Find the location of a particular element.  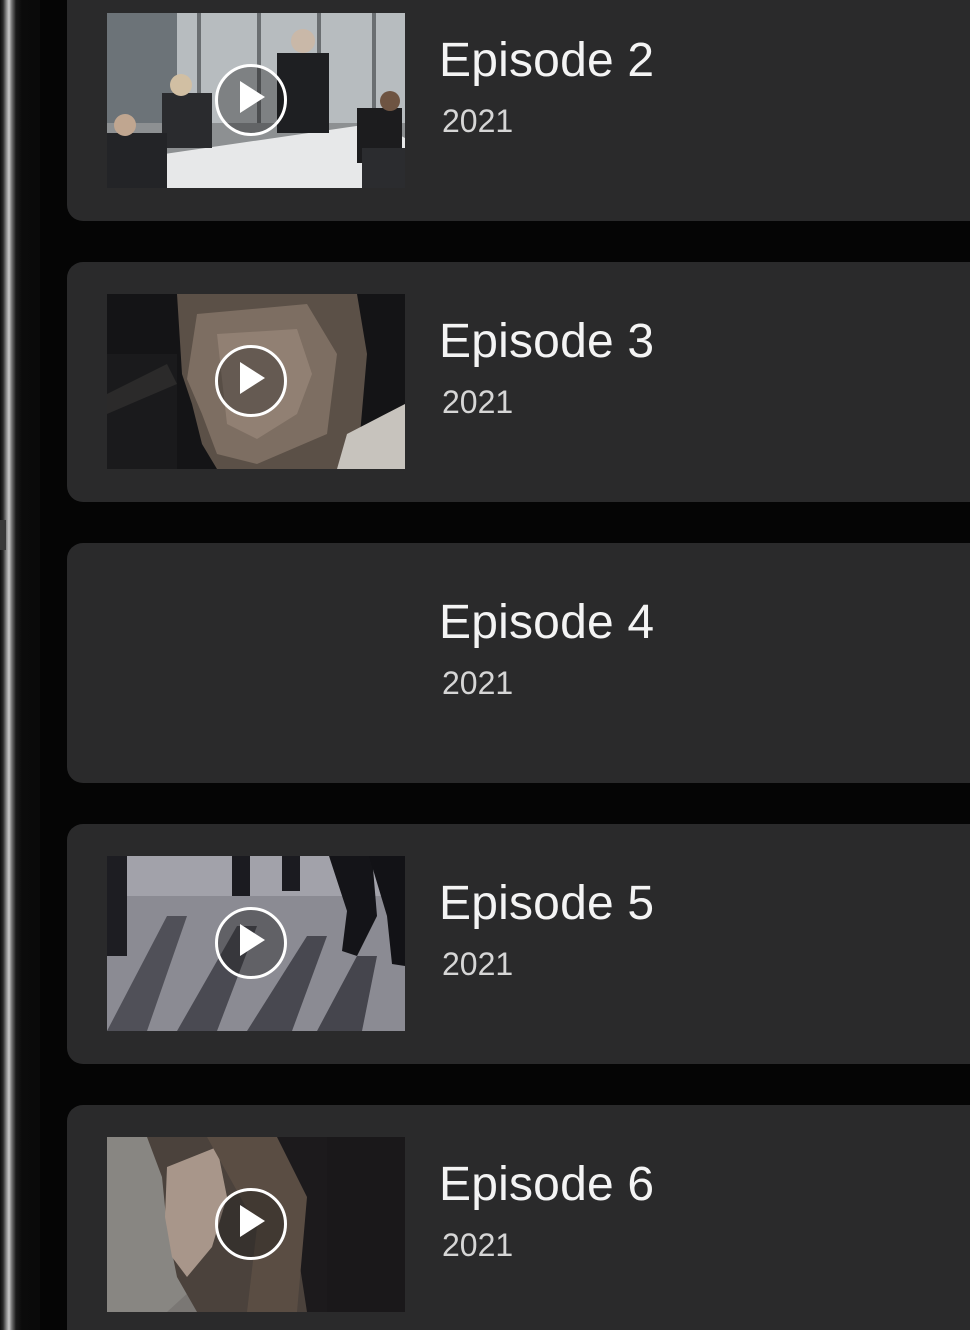

episode-title: Episode 4 is located at coordinates (547, 622).